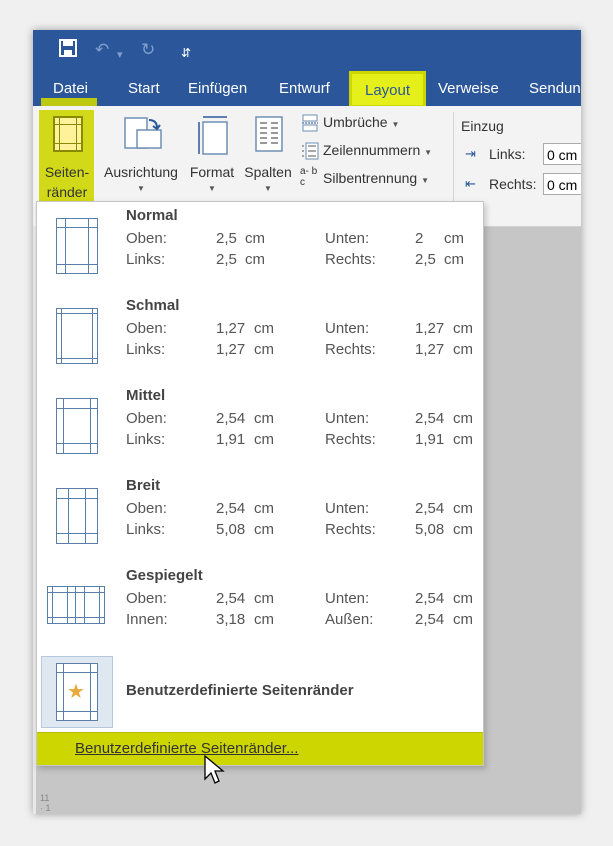 This screenshot has width=613, height=846. Describe the element at coordinates (90, 605) in the screenshot. I see `margin-preview-right-page-icon` at that location.